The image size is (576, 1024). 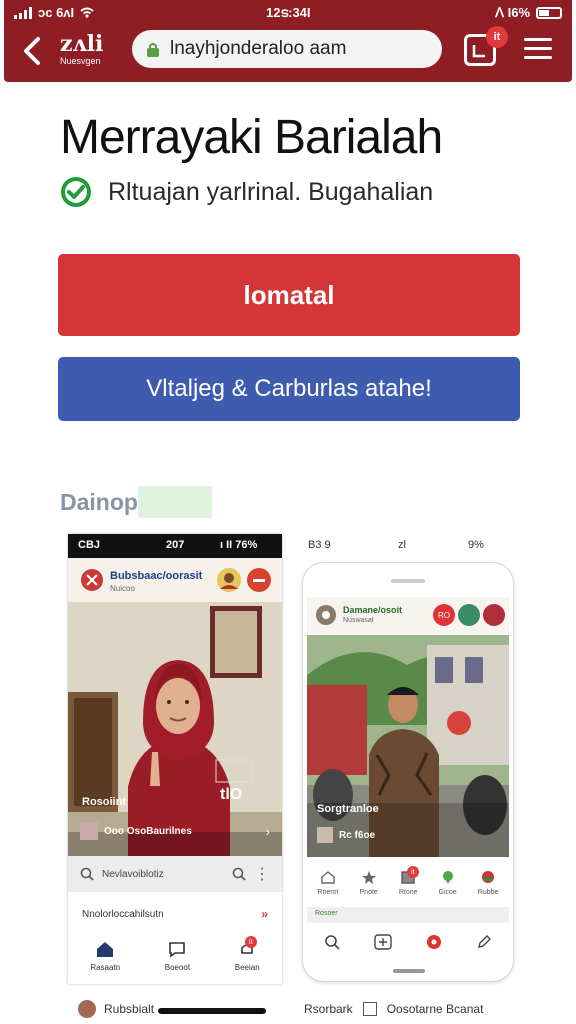 I want to click on phone1-avatar-icon, so click(x=229, y=580).